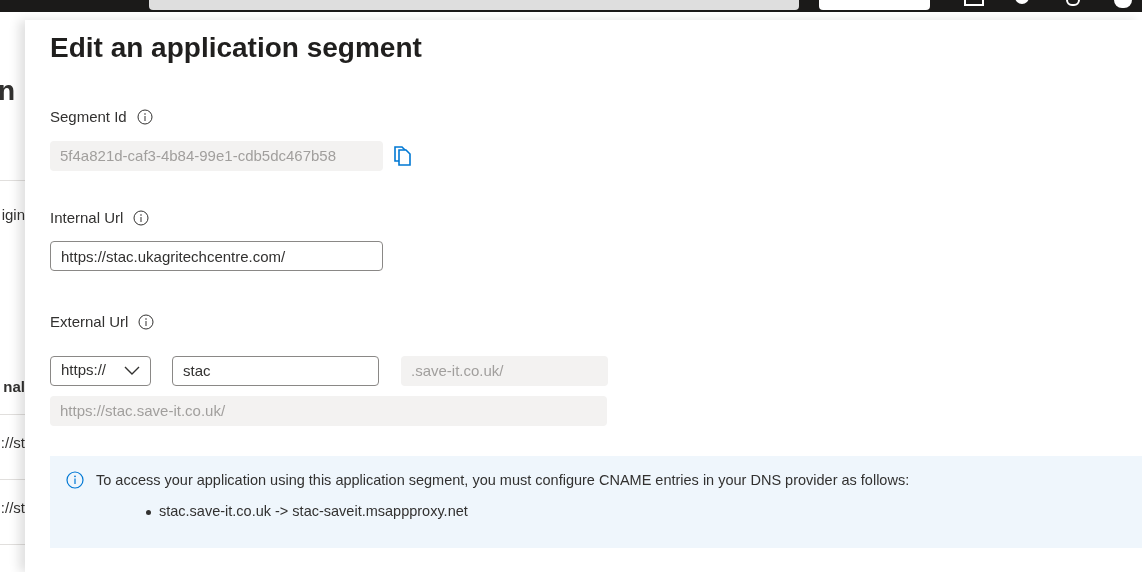  What do you see at coordinates (236, 48) in the screenshot?
I see `panel-title: Edit an application segment` at bounding box center [236, 48].